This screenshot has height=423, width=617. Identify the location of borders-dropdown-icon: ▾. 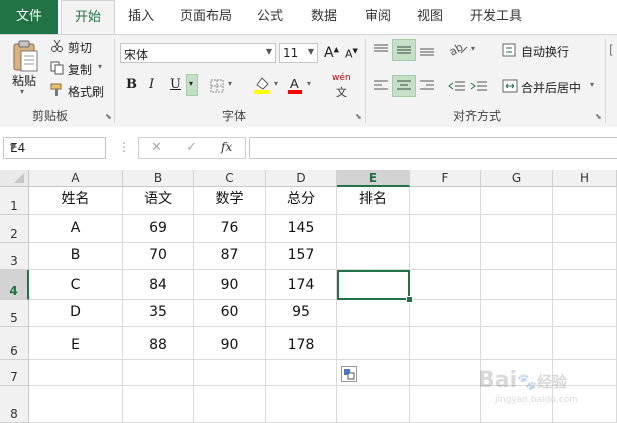
(230, 83).